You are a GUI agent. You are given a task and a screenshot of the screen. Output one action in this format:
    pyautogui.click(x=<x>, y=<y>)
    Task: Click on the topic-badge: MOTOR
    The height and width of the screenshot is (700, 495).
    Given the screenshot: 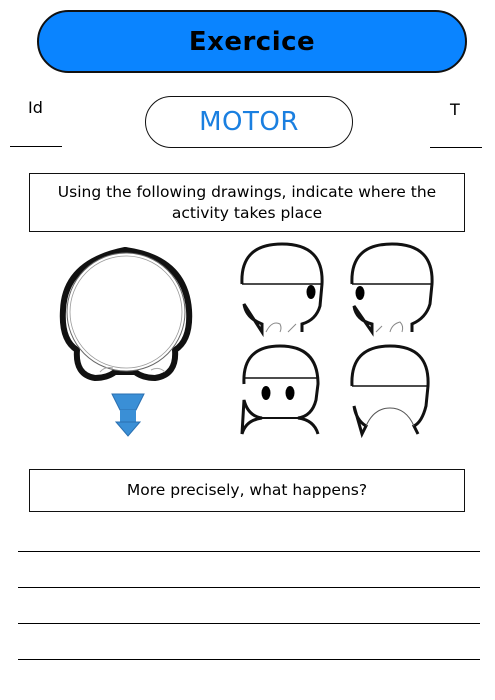 What is the action you would take?
    pyautogui.click(x=249, y=122)
    